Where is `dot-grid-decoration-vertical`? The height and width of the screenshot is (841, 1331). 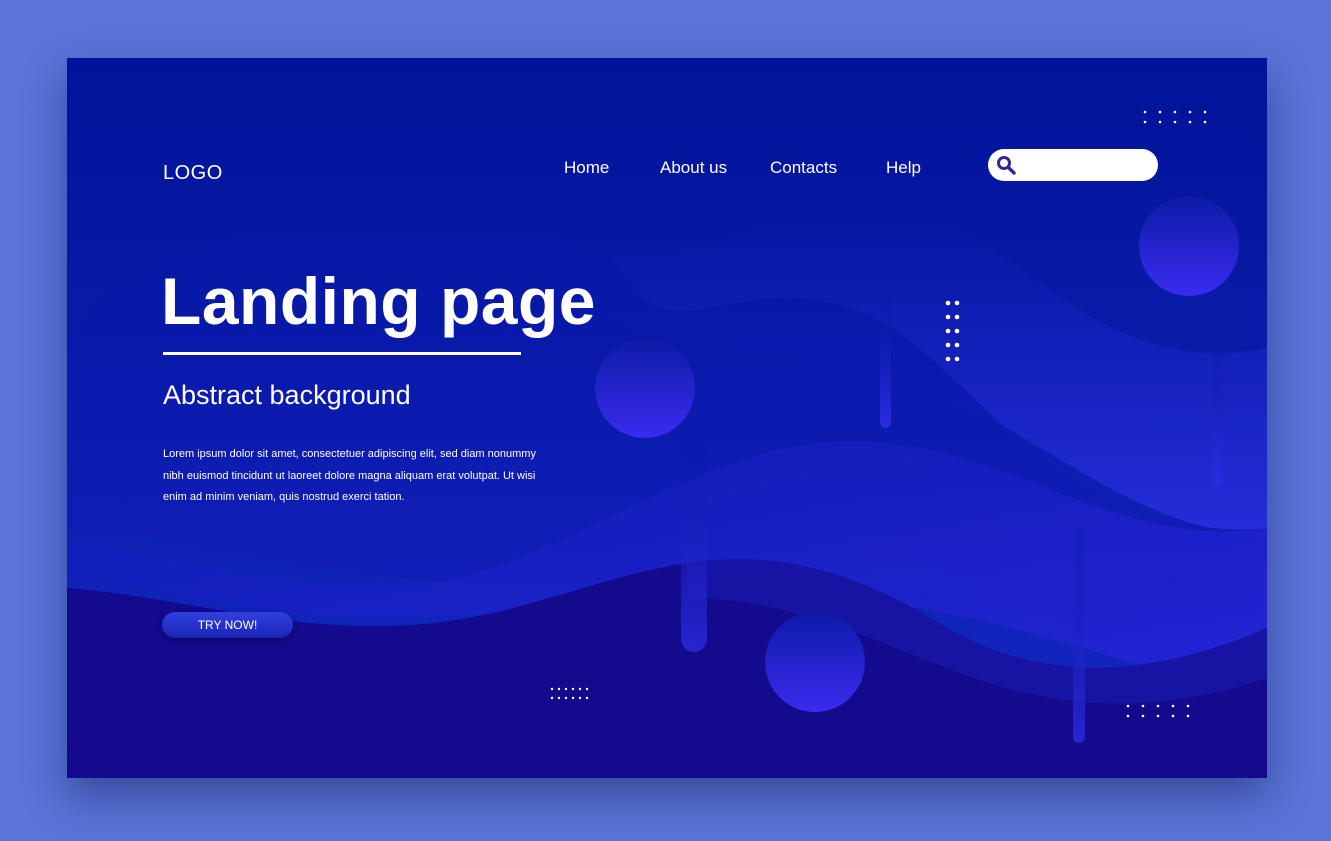 dot-grid-decoration-vertical is located at coordinates (952, 331).